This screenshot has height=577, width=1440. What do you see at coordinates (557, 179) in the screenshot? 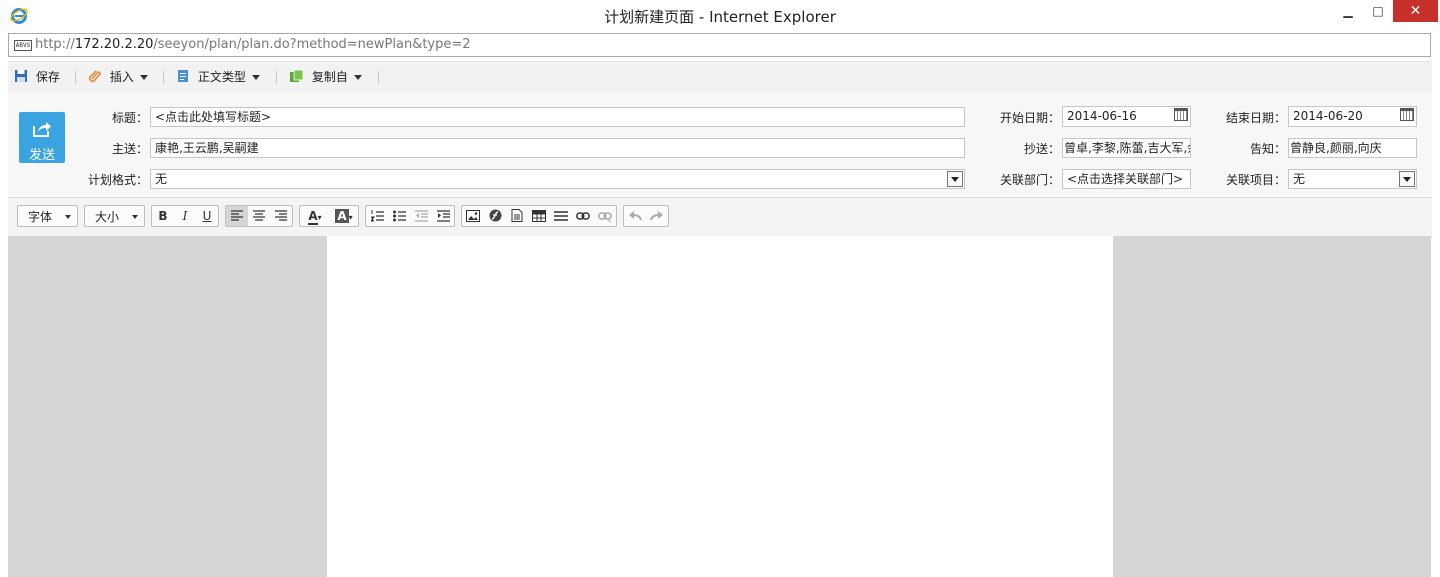
I see `format-select: 无` at bounding box center [557, 179].